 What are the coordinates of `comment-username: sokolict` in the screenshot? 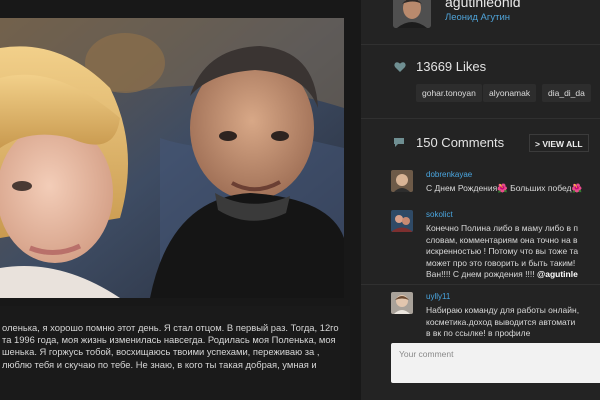 It's located at (439, 214).